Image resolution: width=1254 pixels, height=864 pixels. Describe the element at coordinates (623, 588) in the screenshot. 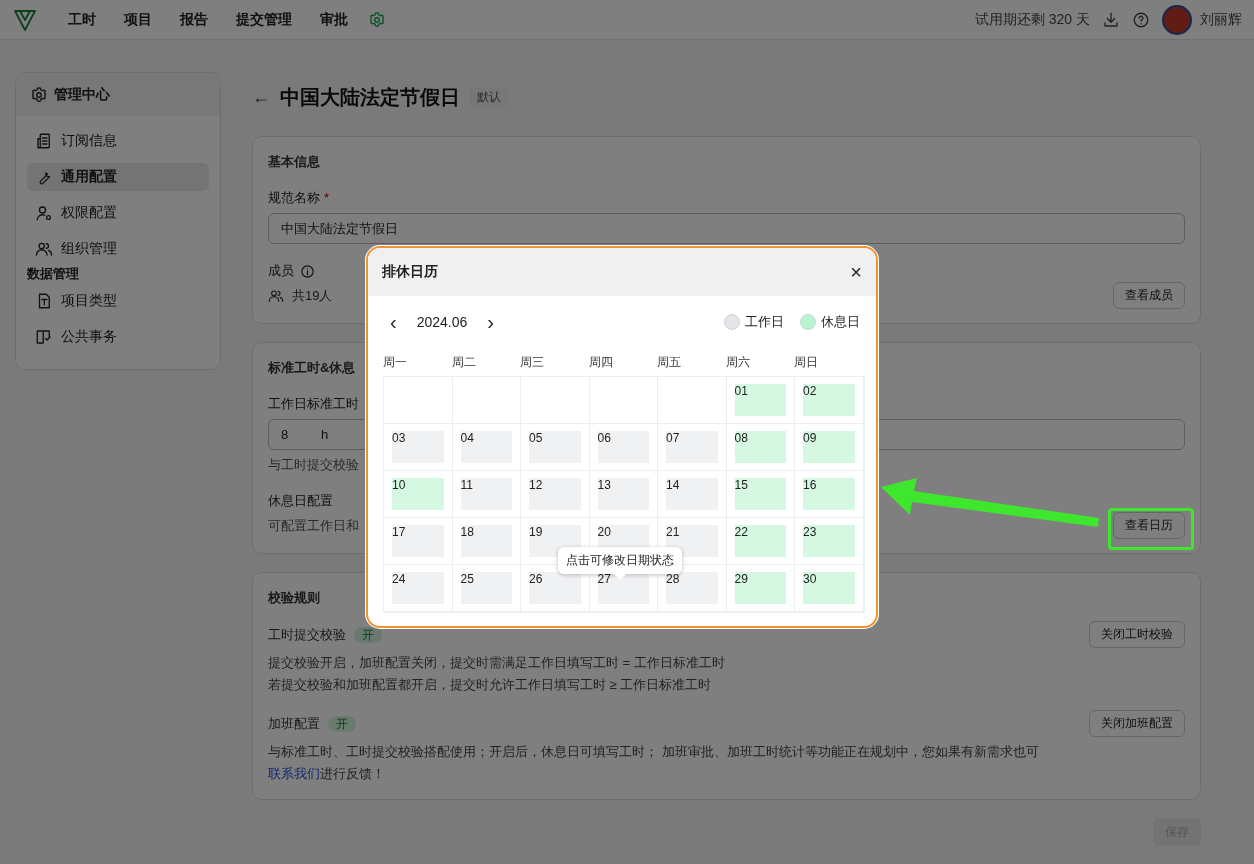

I see `day-cell: 27` at that location.